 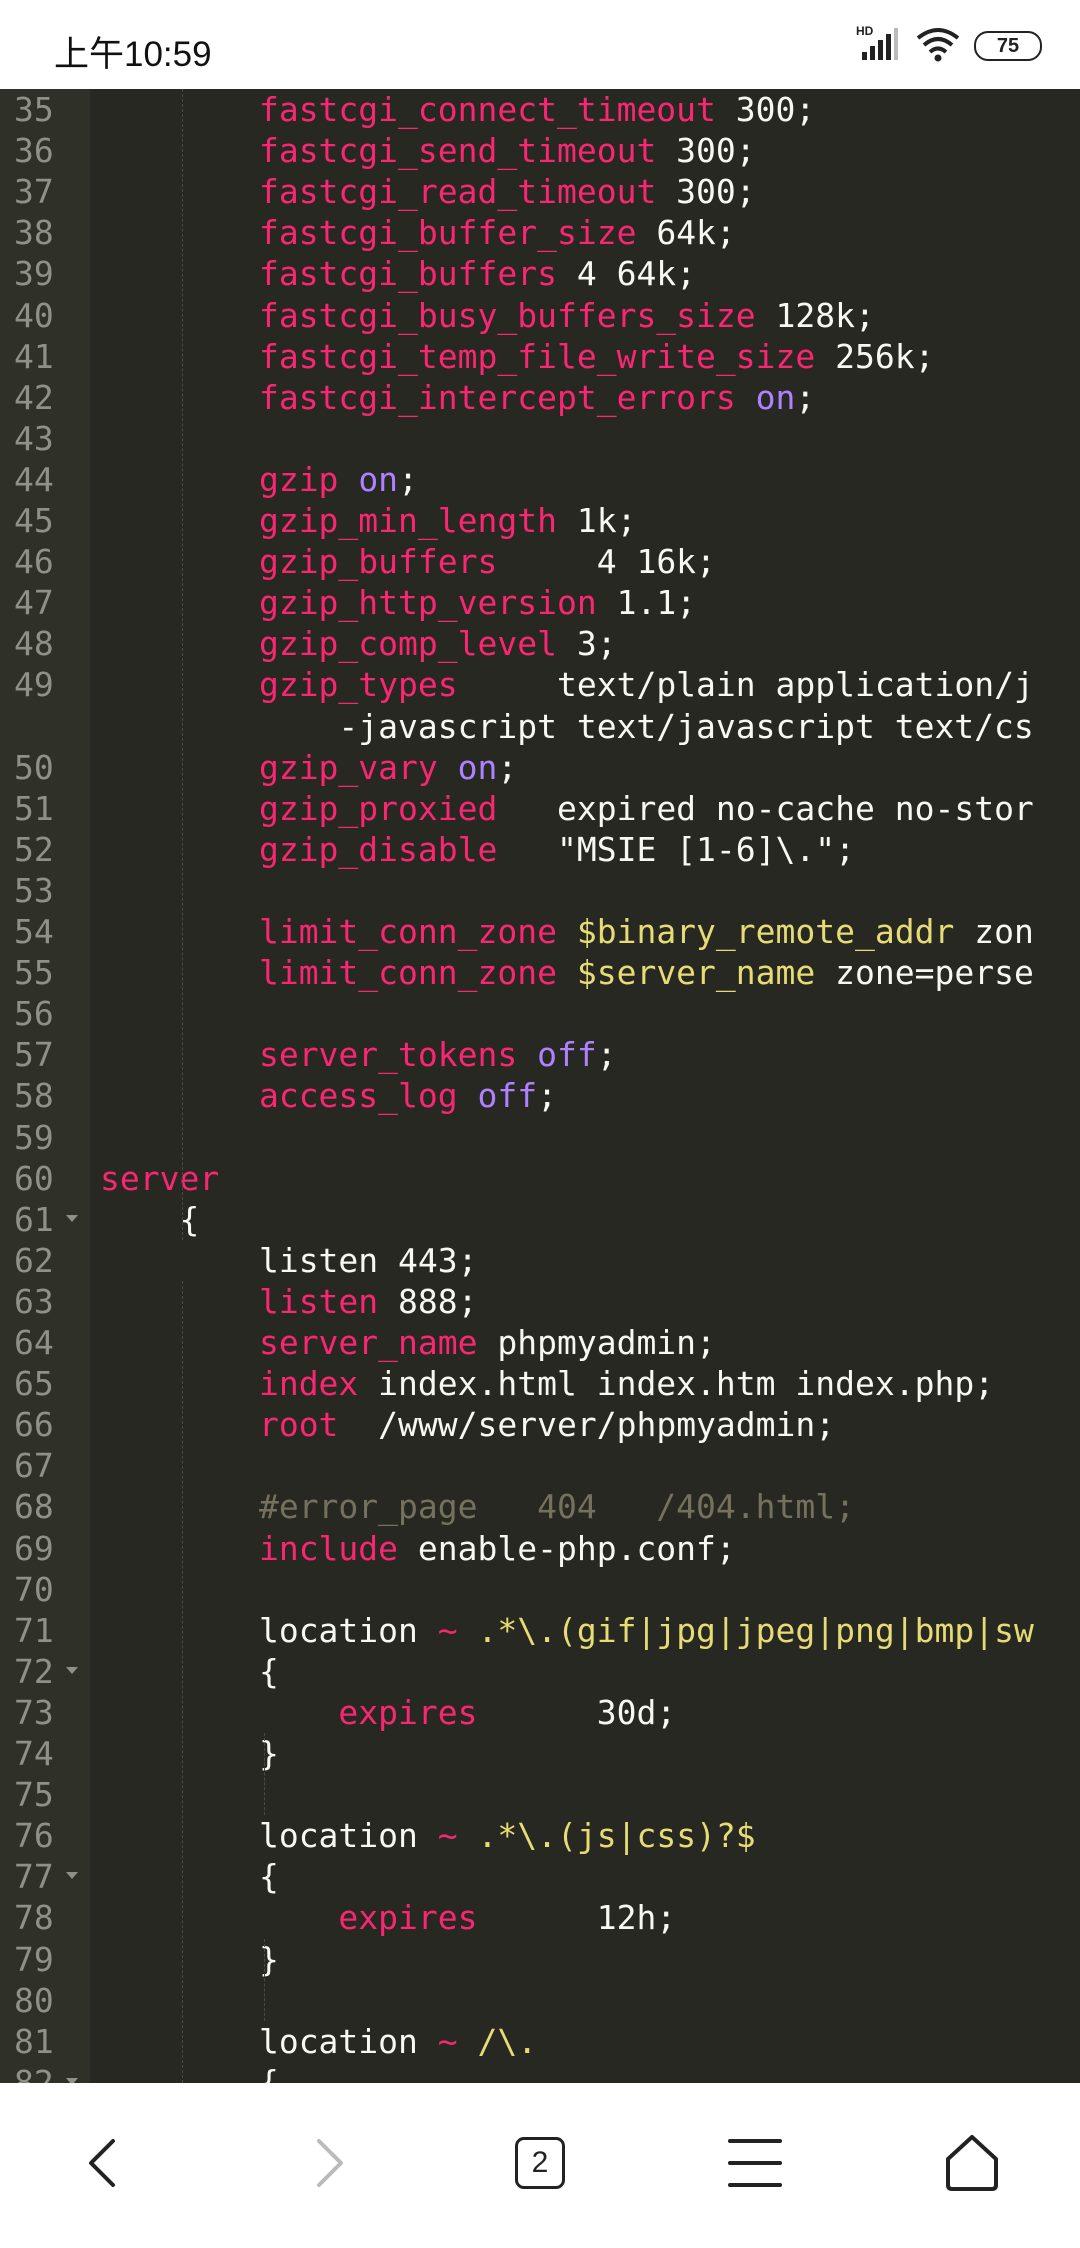 I want to click on code-token: gzip_comp_level, so click(x=407, y=644).